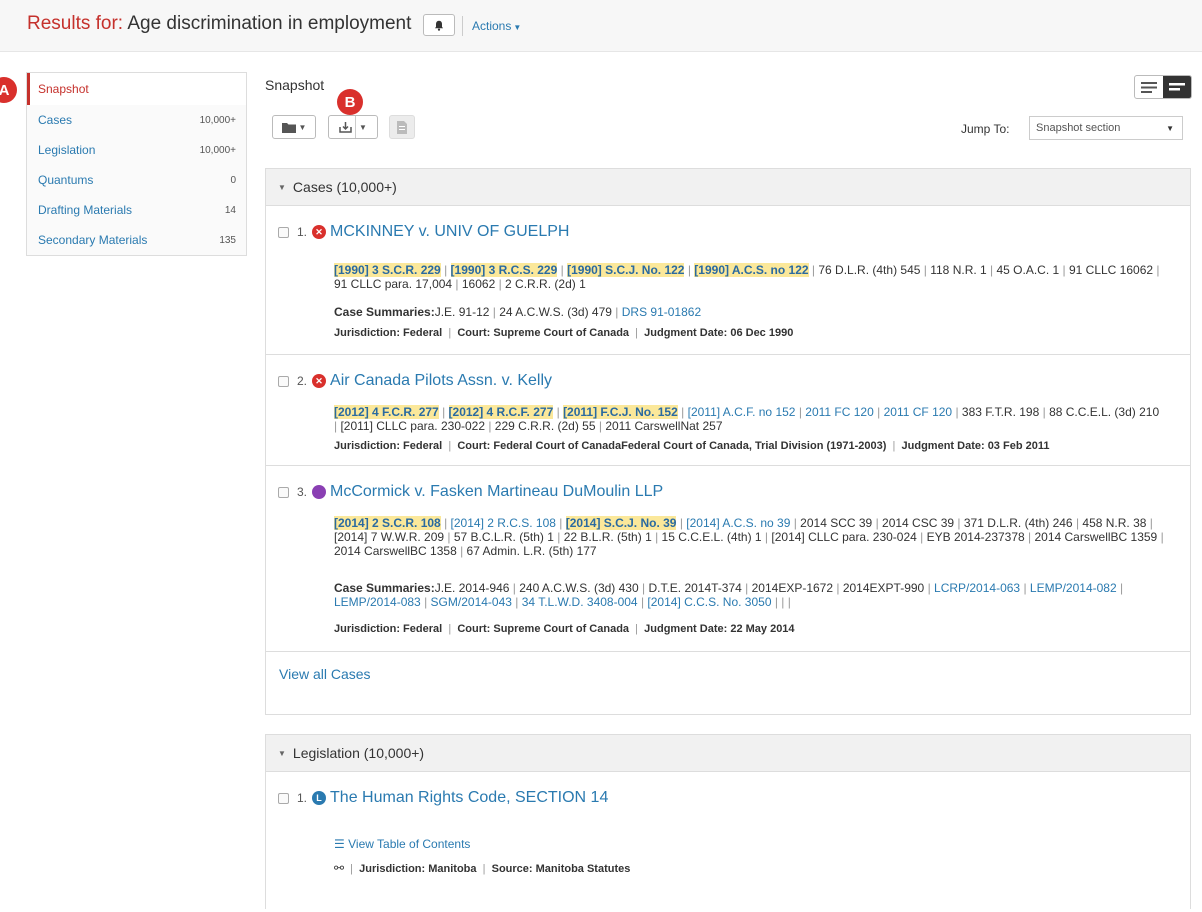  What do you see at coordinates (356, 127) in the screenshot?
I see `button-divider` at bounding box center [356, 127].